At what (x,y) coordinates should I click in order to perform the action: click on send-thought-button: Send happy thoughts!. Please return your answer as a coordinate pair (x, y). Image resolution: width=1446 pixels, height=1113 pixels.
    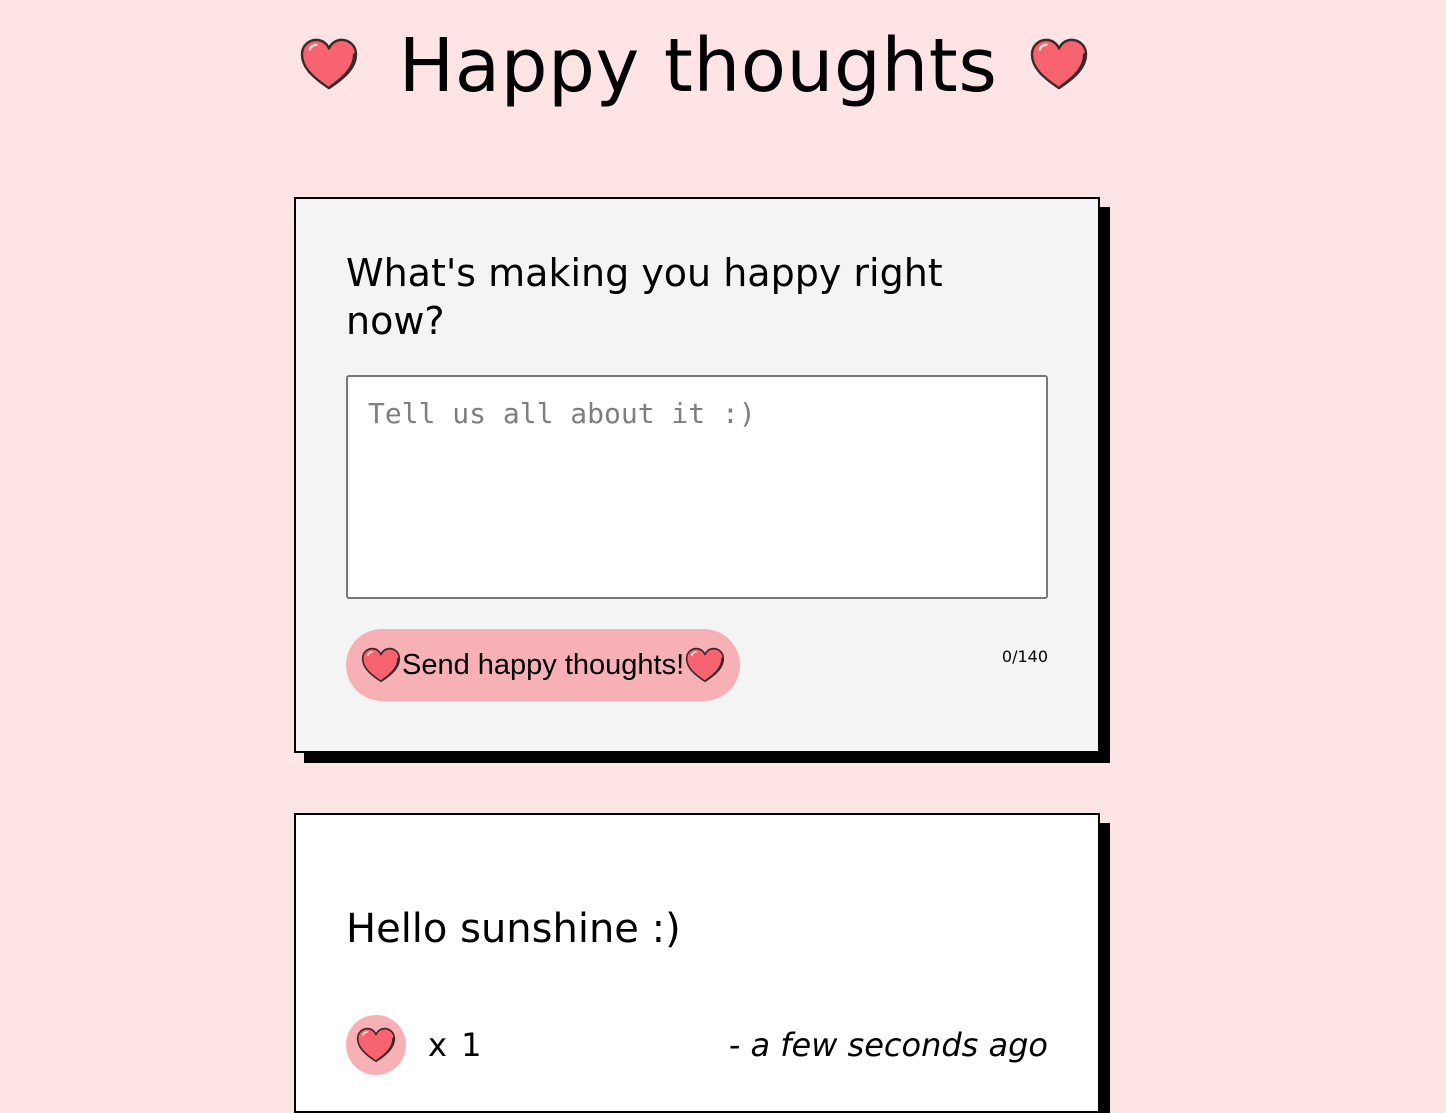
    Looking at the image, I should click on (543, 665).